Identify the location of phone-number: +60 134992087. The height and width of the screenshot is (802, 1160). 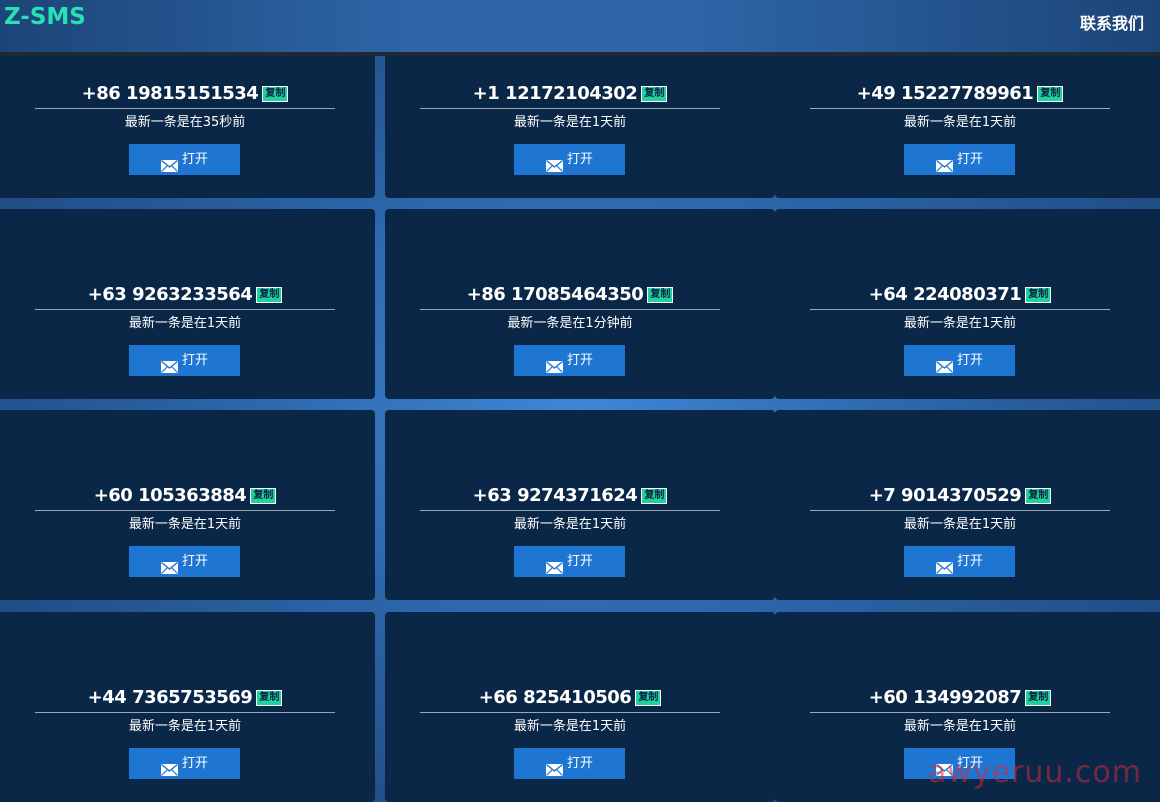
(945, 697).